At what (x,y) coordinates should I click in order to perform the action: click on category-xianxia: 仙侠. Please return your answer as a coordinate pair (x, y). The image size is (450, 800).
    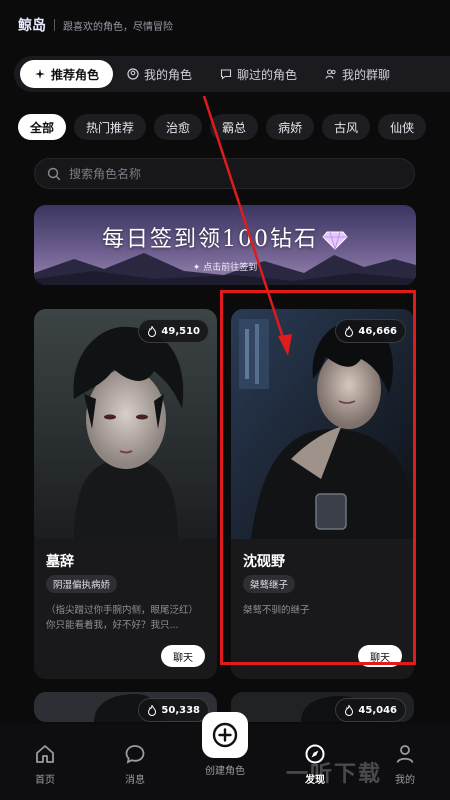
    Looking at the image, I should click on (402, 127).